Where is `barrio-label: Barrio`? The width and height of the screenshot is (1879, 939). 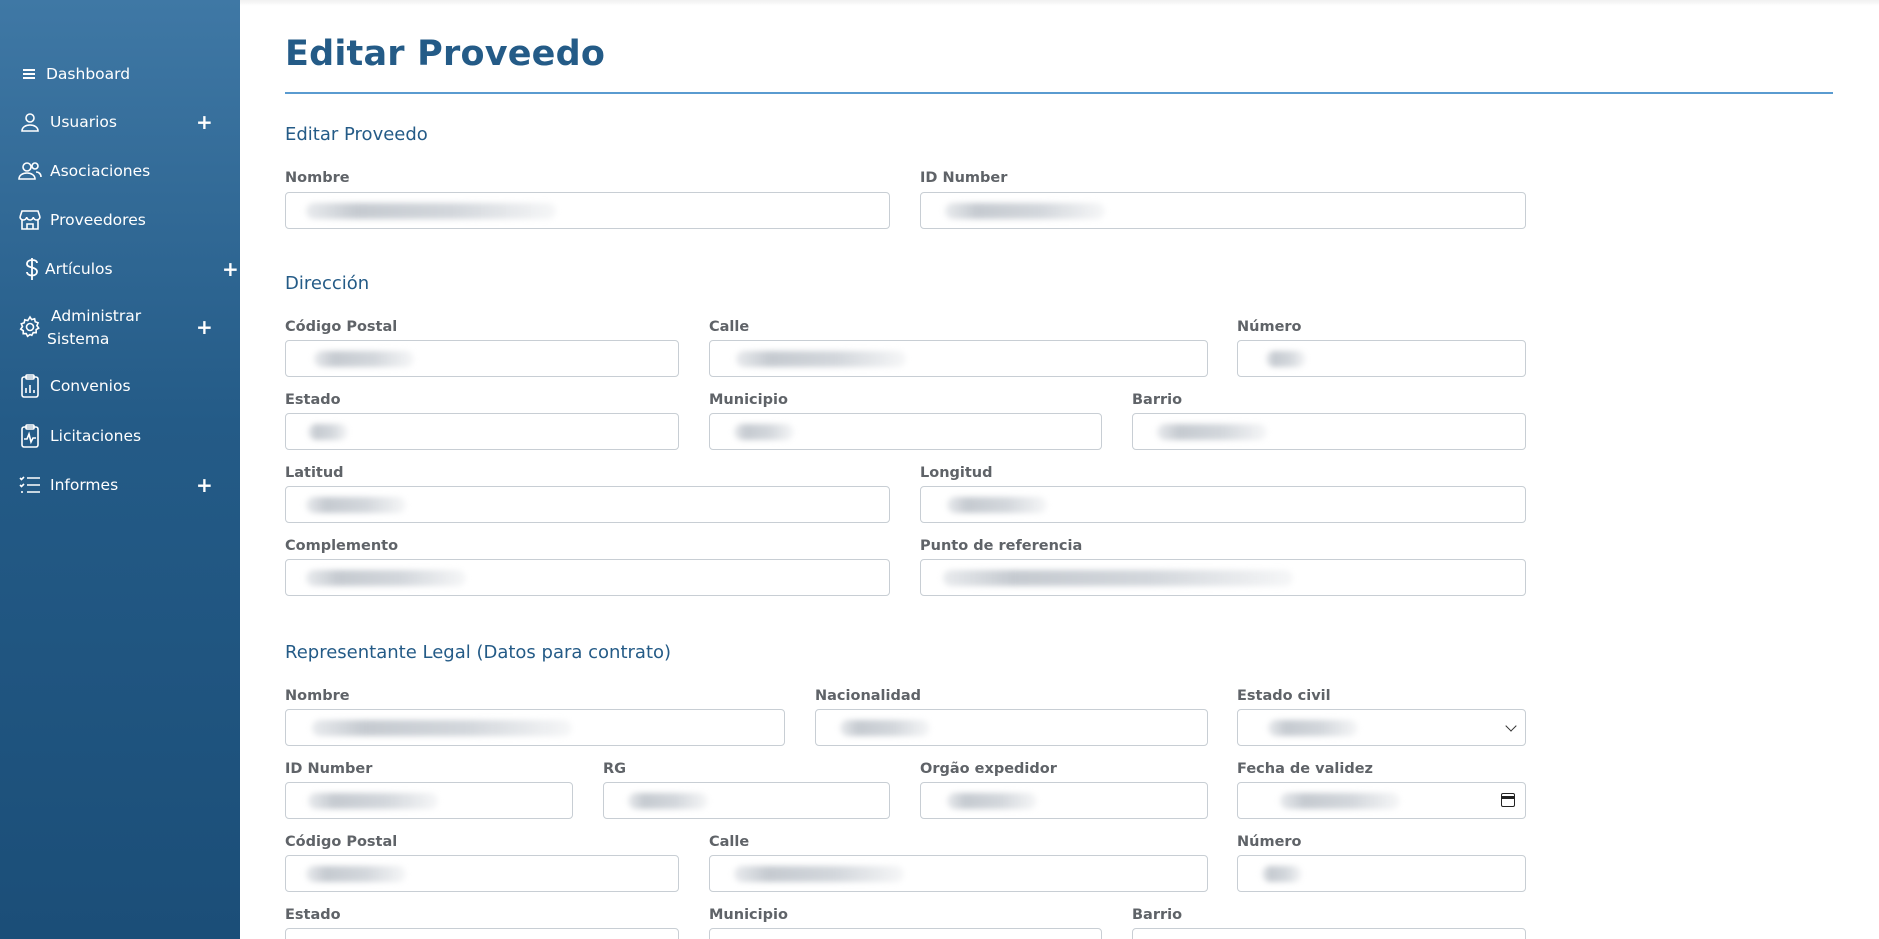 barrio-label: Barrio is located at coordinates (1157, 400).